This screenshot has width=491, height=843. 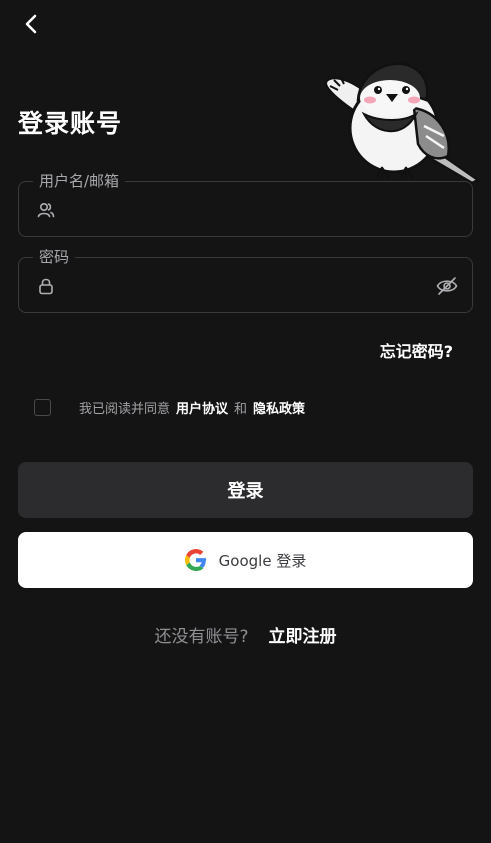 What do you see at coordinates (244, 211) in the screenshot?
I see `username-input` at bounding box center [244, 211].